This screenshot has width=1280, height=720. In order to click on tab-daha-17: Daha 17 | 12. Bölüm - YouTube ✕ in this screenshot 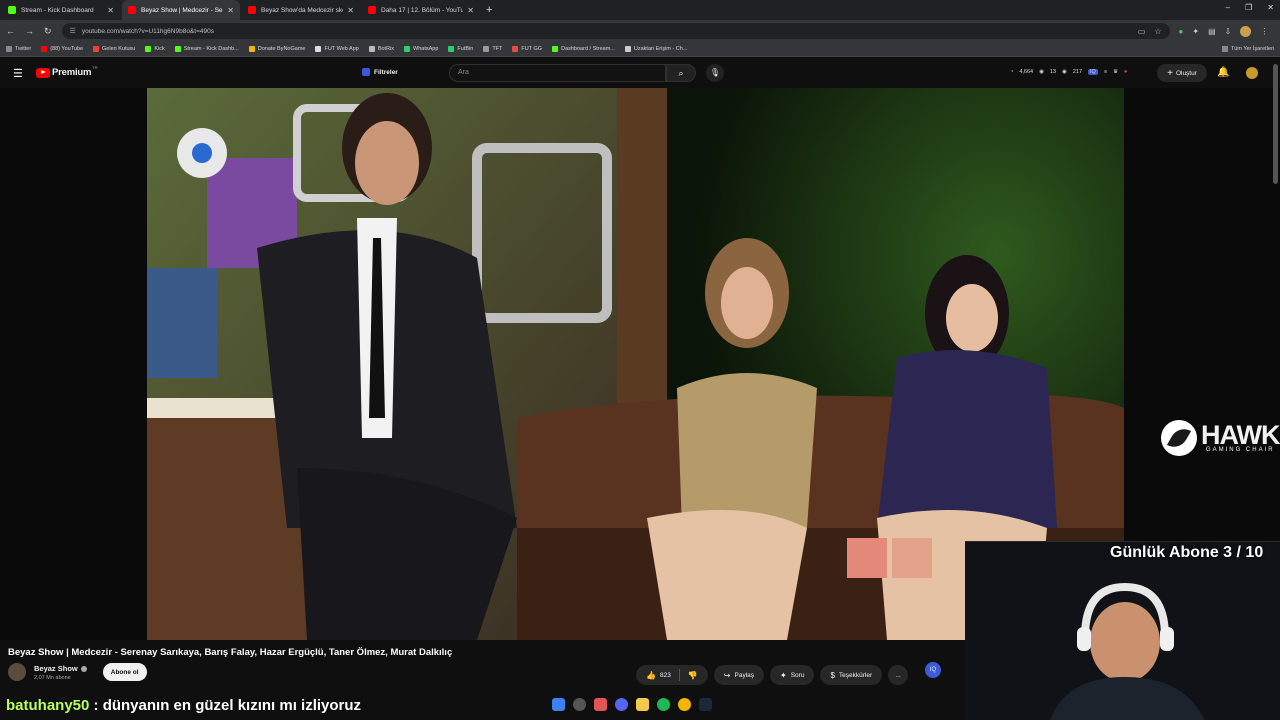, I will do `click(421, 10)`.